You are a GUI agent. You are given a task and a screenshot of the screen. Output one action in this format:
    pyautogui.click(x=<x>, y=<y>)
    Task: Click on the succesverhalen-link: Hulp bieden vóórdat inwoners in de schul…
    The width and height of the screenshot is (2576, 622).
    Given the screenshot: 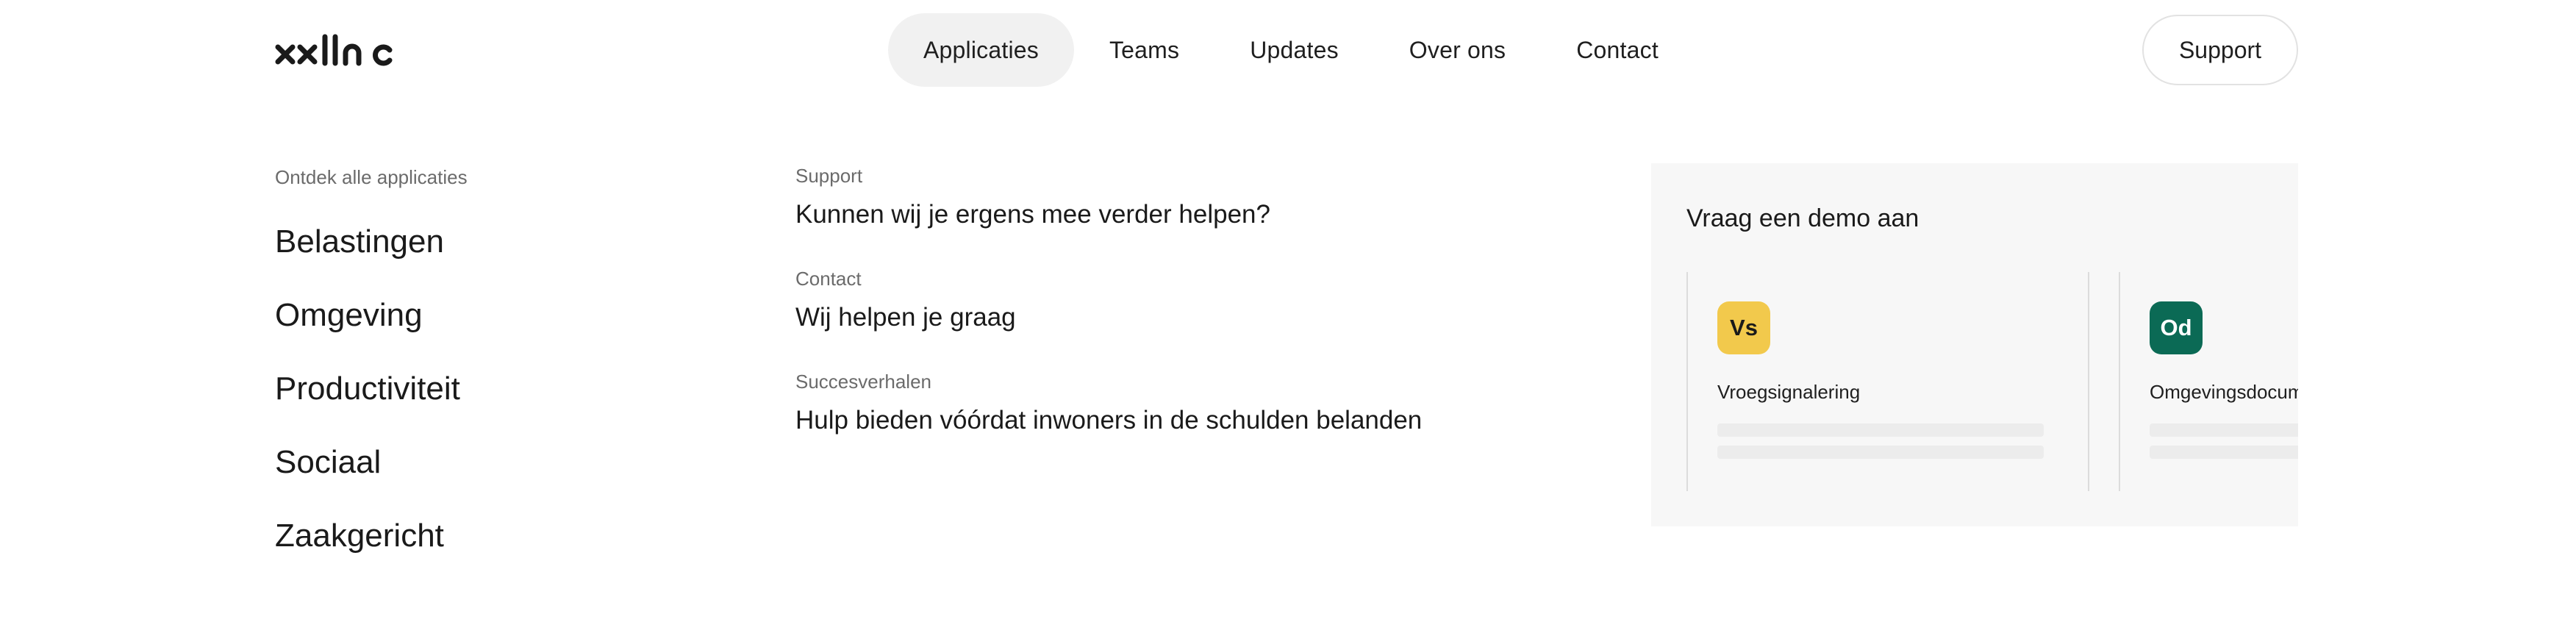 What is the action you would take?
    pyautogui.click(x=1108, y=420)
    